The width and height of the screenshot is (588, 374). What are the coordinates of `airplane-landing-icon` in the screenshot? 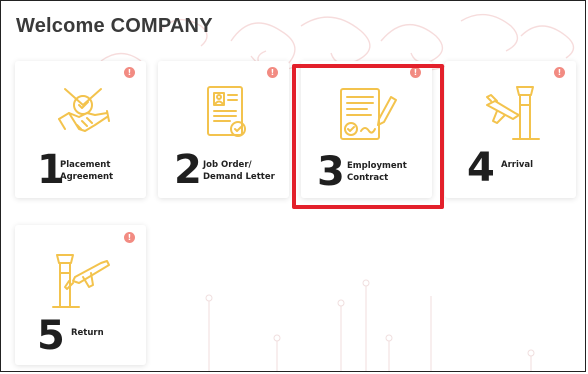 It's located at (513, 113).